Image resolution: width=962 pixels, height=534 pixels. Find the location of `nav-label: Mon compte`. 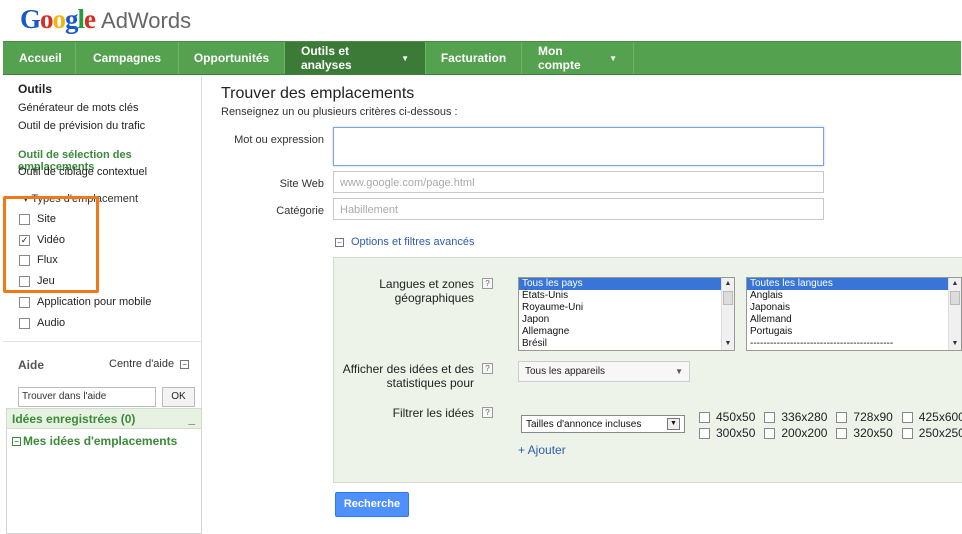

nav-label: Mon compte is located at coordinates (559, 58).